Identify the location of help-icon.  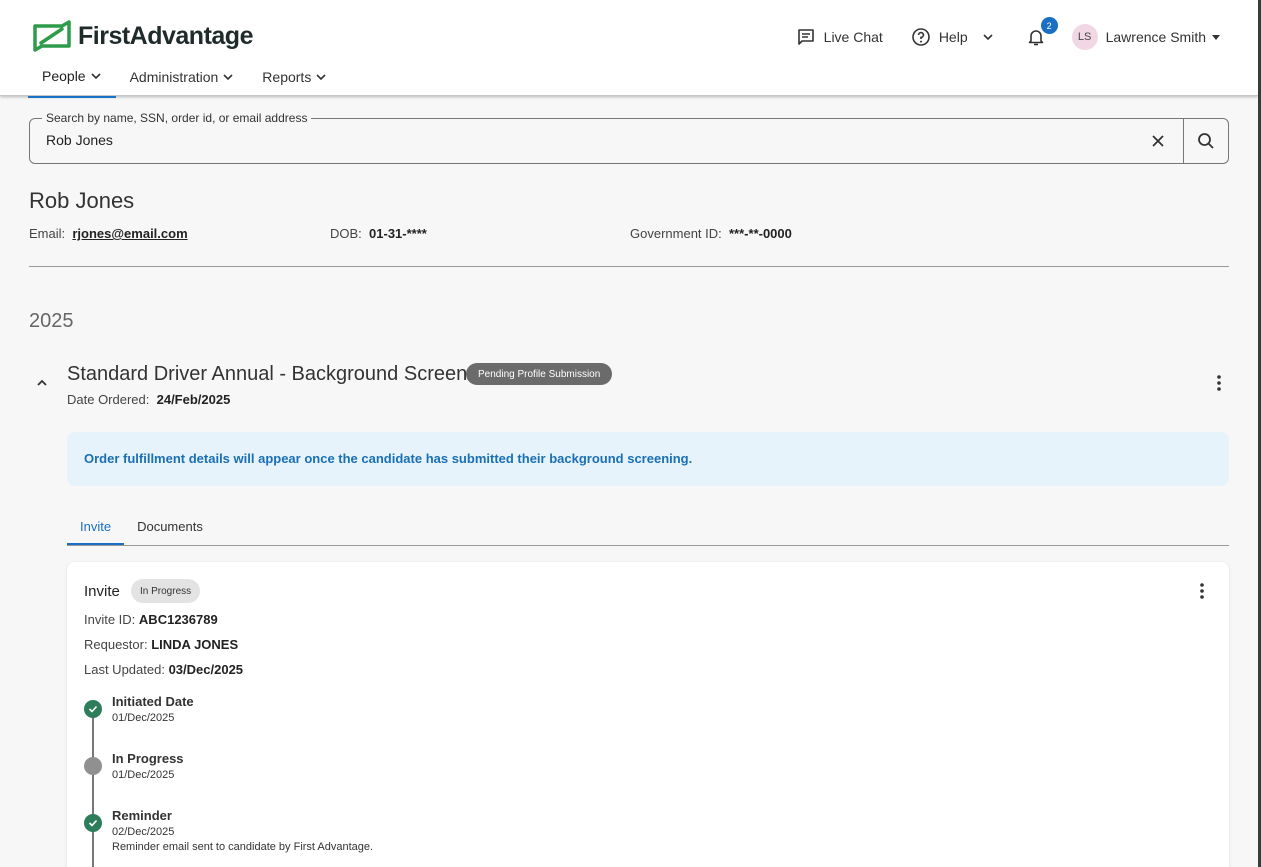
(921, 37).